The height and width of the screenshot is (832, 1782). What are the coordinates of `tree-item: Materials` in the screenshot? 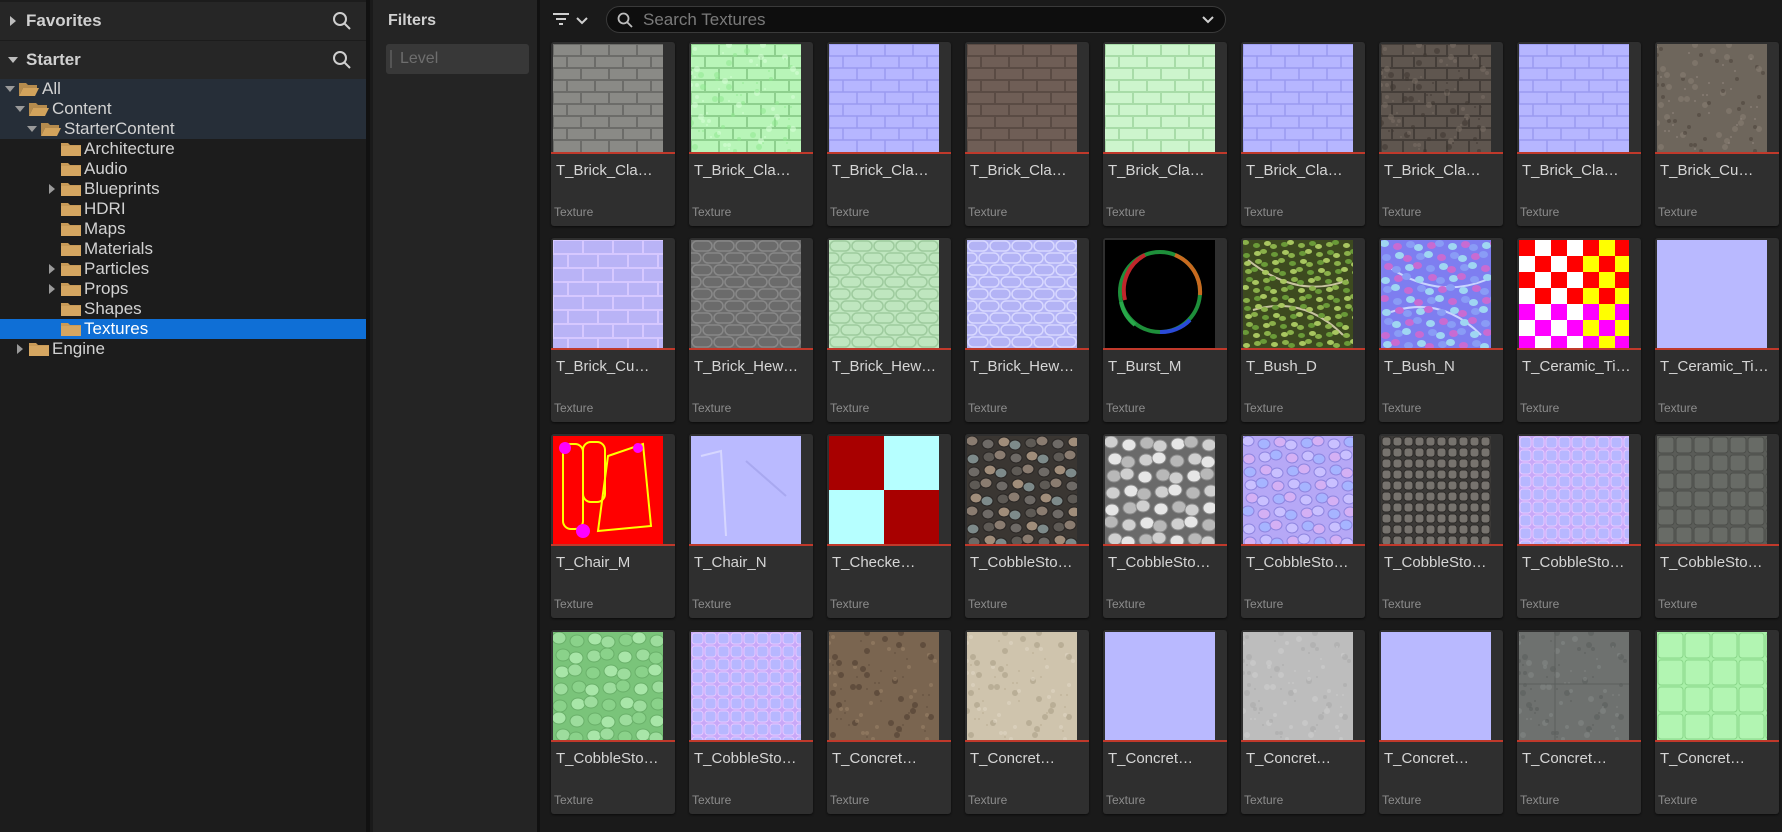 It's located at (183, 249).